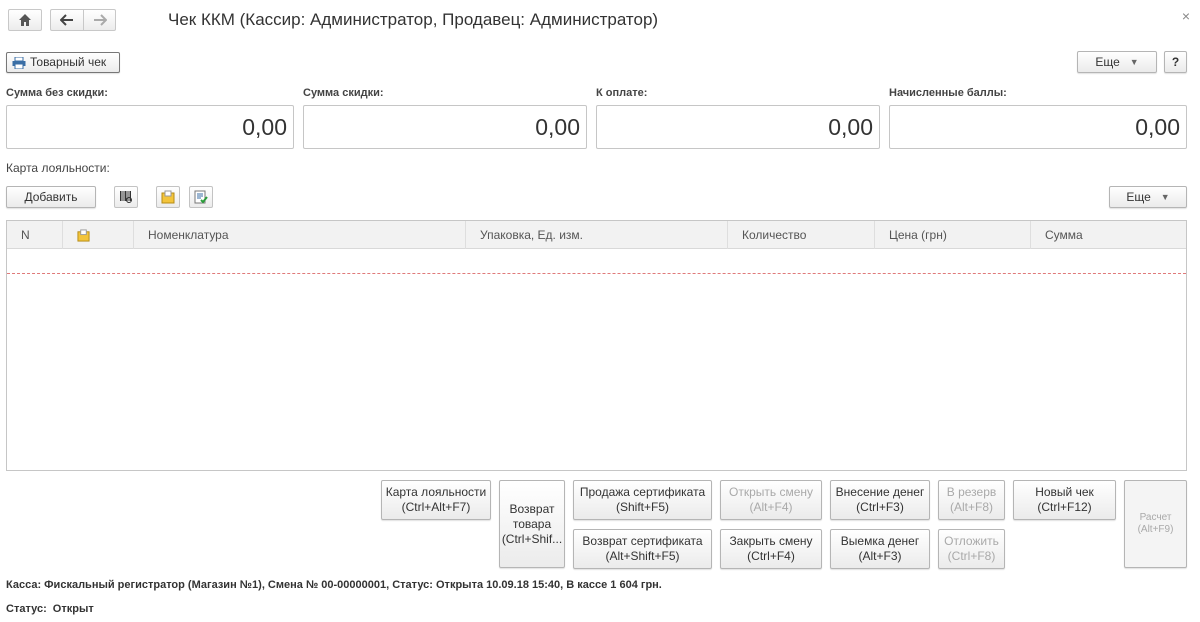 The image size is (1200, 622). Describe the element at coordinates (150, 127) in the screenshot. I see `summary-no-discount-field: 0,00` at that location.